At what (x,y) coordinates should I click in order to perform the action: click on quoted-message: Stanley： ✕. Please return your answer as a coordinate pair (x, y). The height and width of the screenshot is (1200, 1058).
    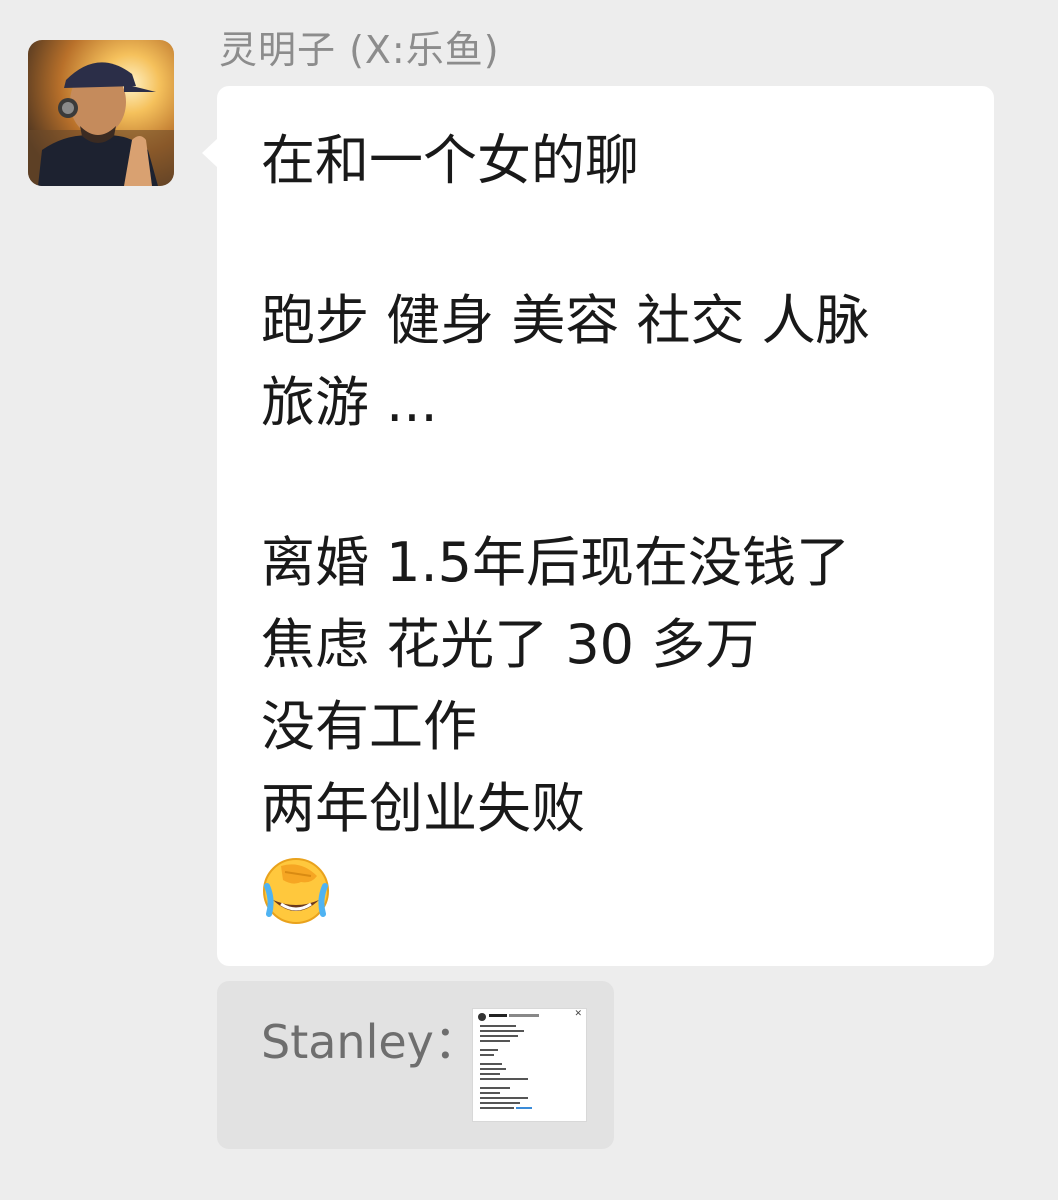
    Looking at the image, I should click on (415, 1065).